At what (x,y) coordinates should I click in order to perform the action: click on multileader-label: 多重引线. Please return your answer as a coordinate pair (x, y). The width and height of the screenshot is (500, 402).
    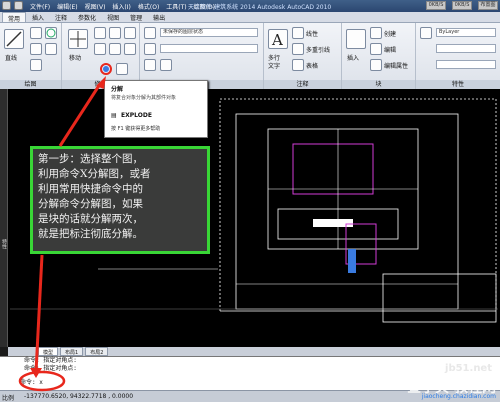
    Looking at the image, I should click on (318, 50).